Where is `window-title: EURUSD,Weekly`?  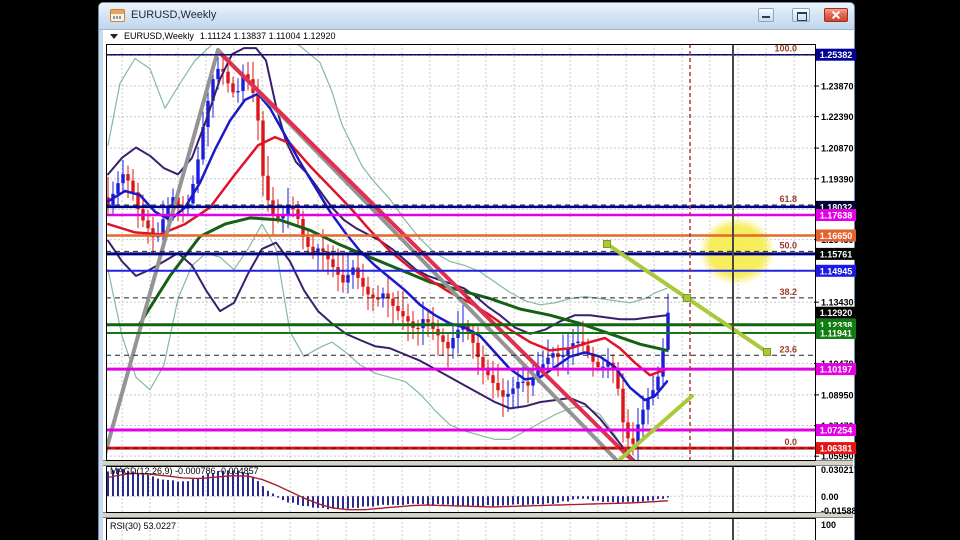
window-title: EURUSD,Weekly is located at coordinates (174, 15).